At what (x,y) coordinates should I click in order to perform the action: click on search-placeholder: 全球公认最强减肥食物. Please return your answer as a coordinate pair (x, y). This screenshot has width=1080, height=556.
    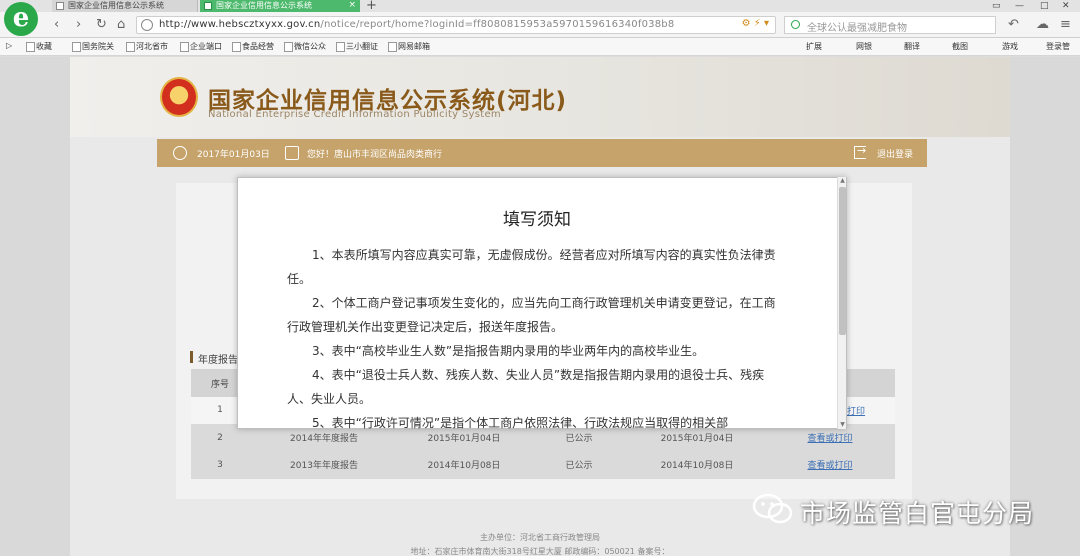
    Looking at the image, I should click on (857, 28).